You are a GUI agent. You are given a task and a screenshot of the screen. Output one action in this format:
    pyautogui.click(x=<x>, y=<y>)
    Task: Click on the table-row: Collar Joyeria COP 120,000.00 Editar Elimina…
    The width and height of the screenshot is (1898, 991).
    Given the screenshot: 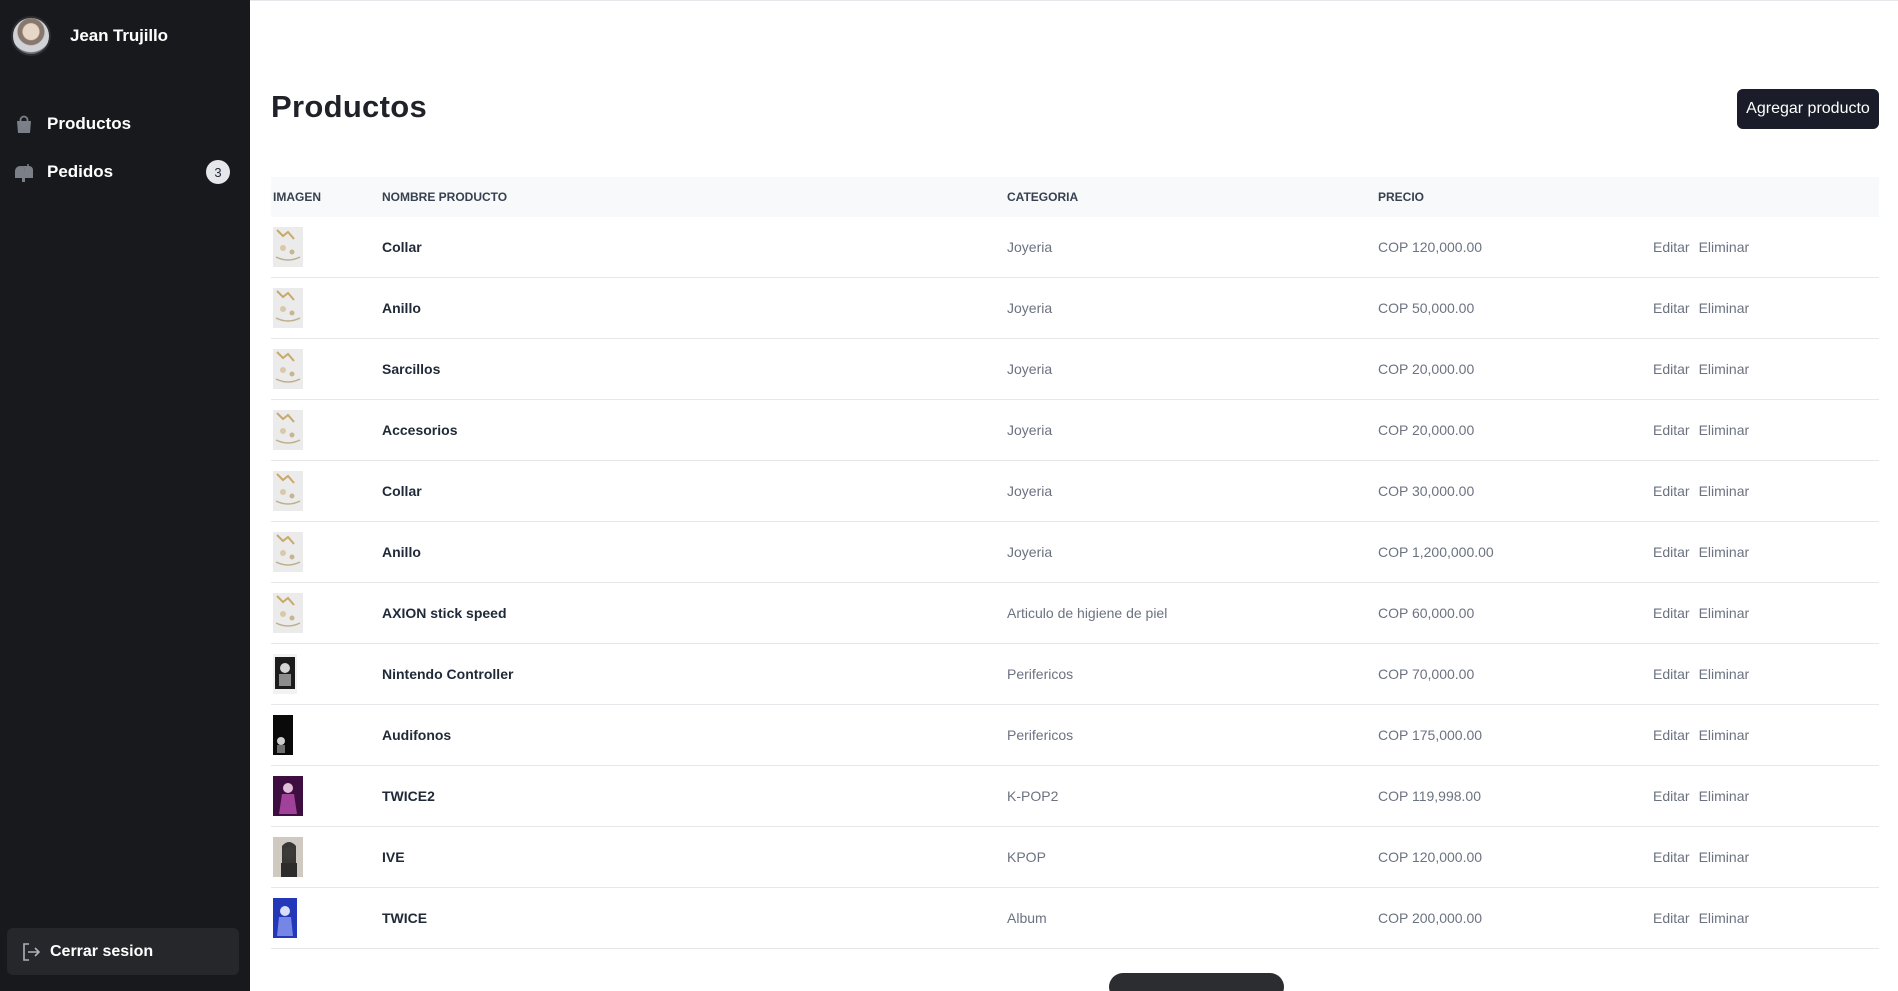 What is the action you would take?
    pyautogui.click(x=1075, y=247)
    